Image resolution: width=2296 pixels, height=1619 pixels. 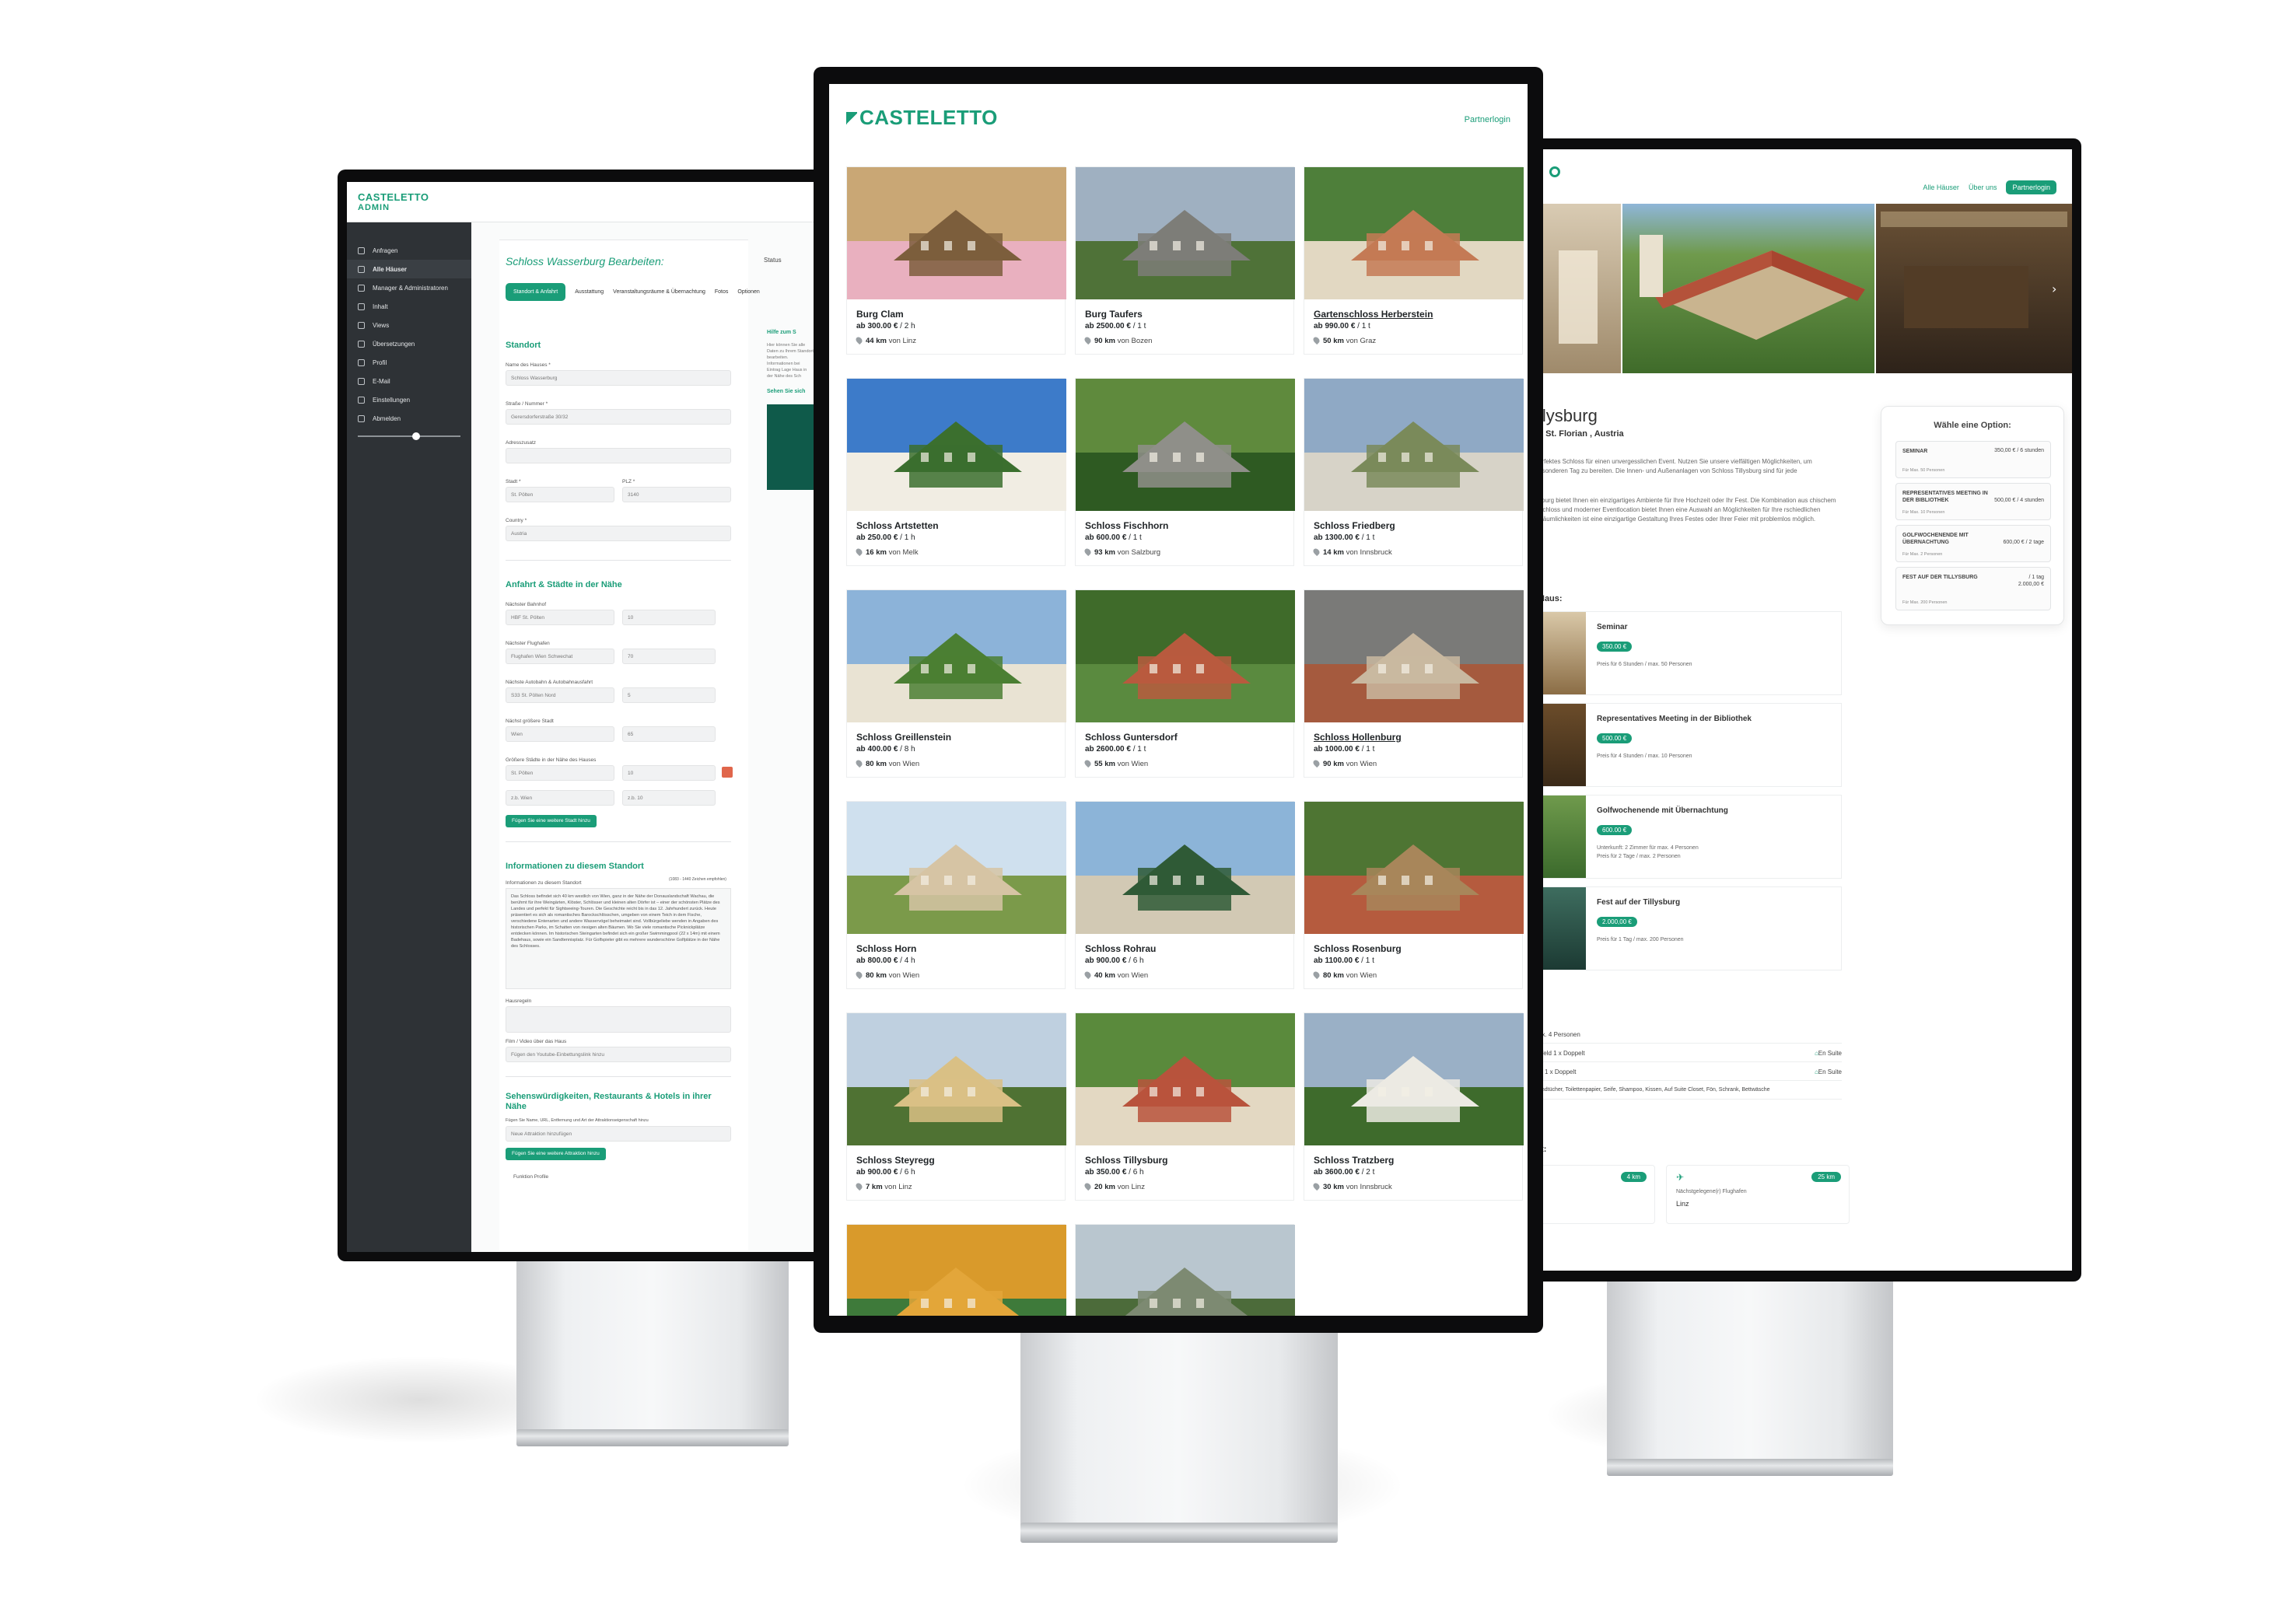 What do you see at coordinates (669, 617) in the screenshot?
I see `bahnhof-km-field: 10` at bounding box center [669, 617].